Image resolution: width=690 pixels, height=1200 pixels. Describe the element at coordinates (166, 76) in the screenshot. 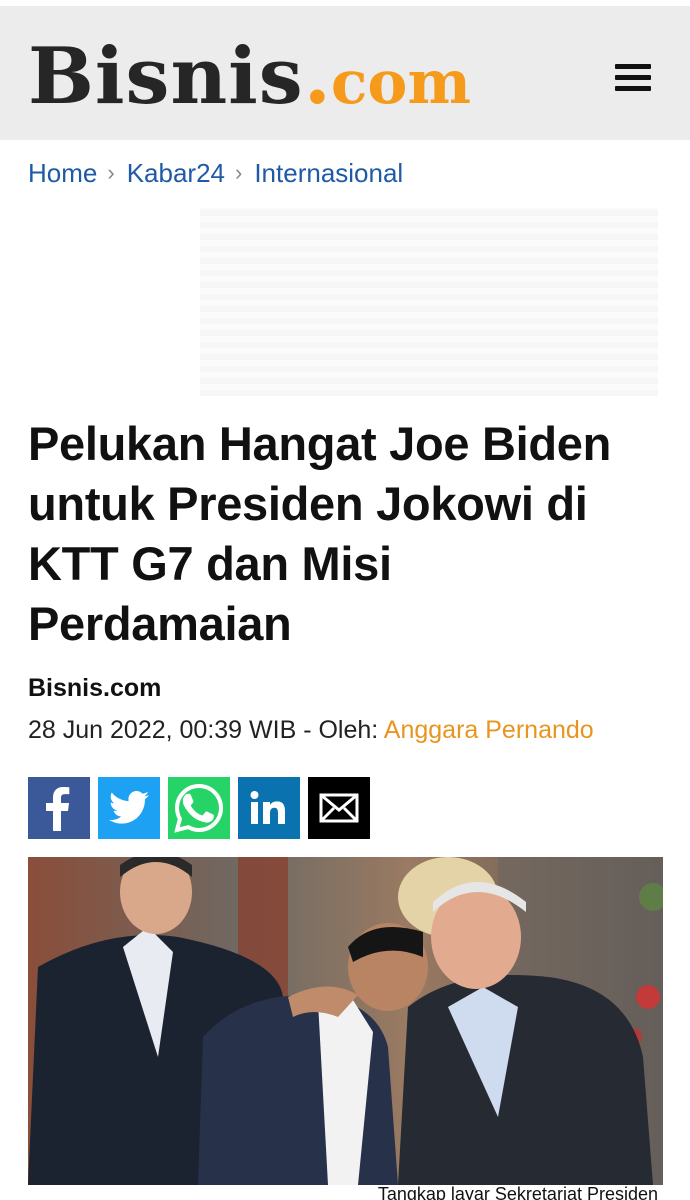

I see `logo-wordmark: Bisnis` at that location.